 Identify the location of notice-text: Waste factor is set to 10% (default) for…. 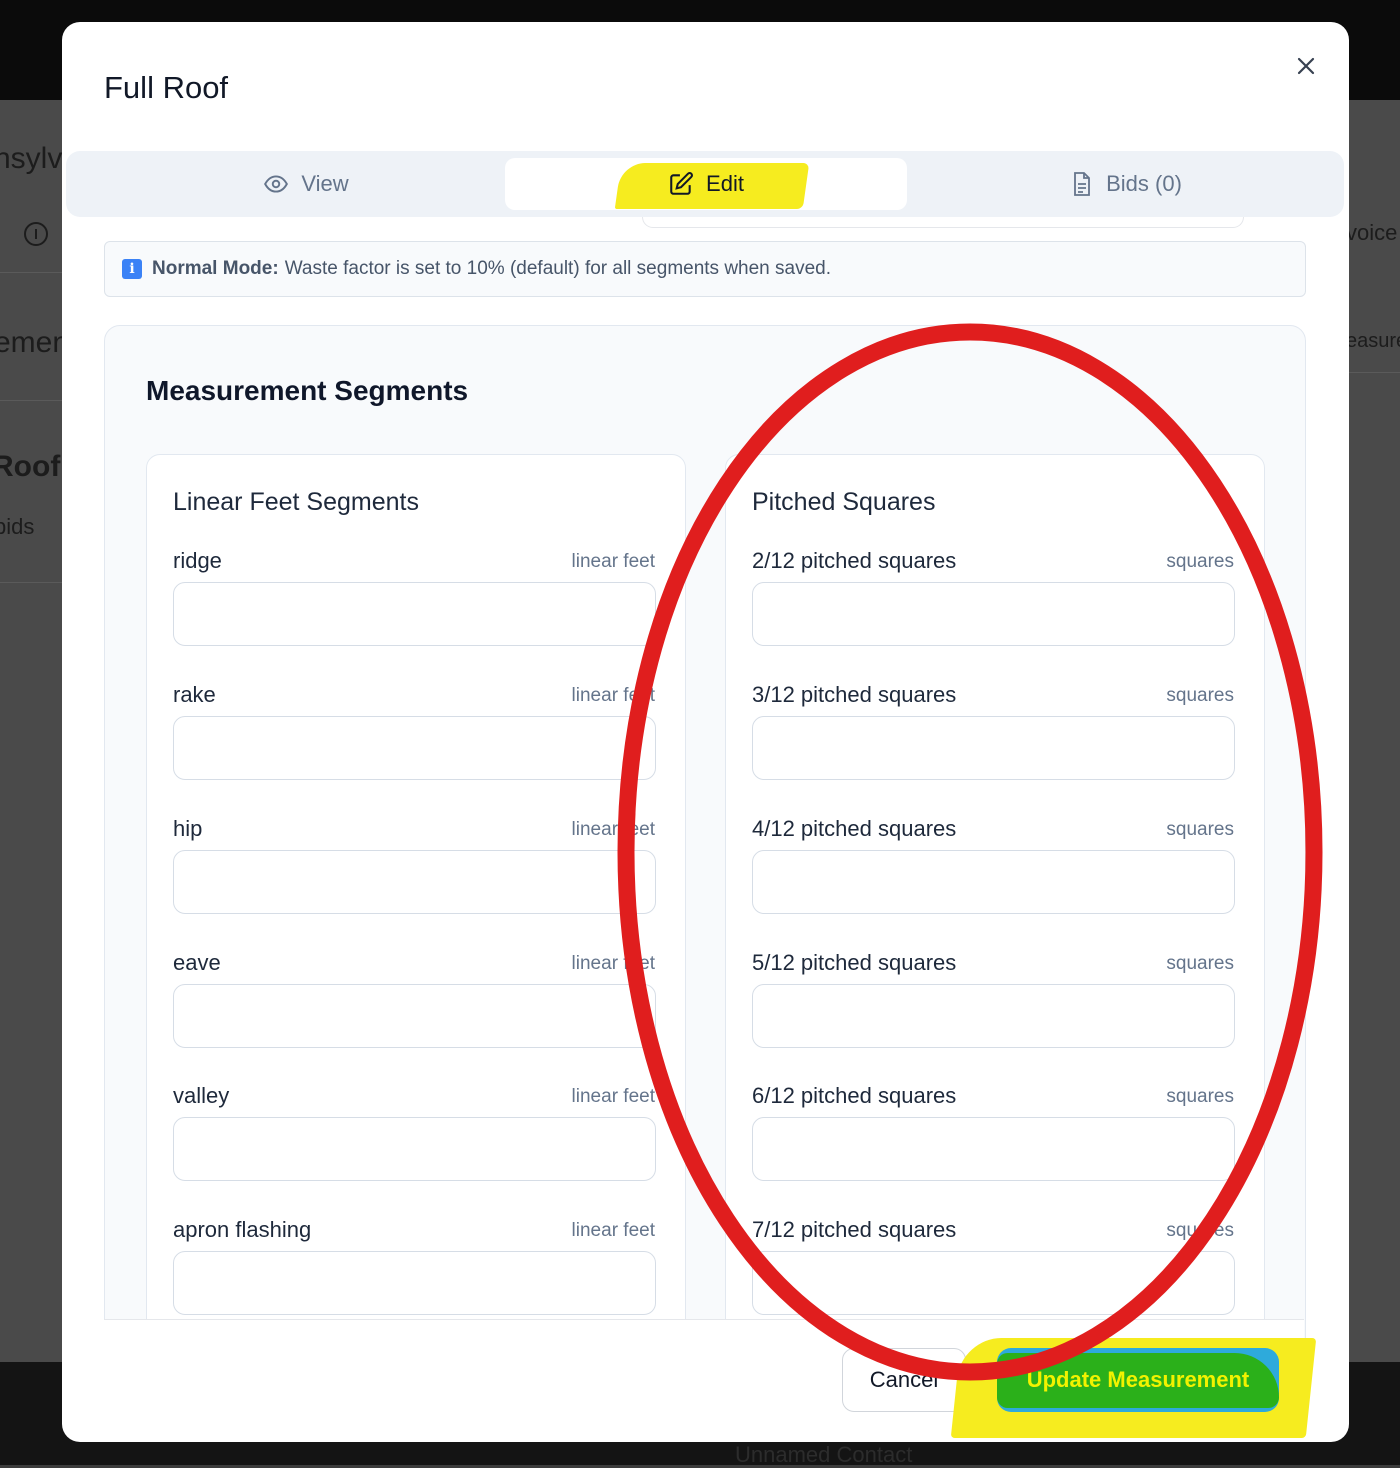
(558, 268).